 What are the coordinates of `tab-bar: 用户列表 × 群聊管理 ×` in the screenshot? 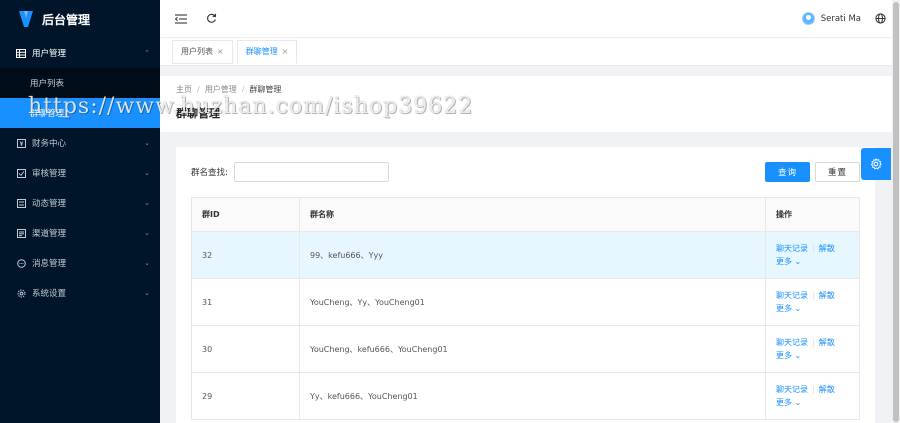 It's located at (526, 52).